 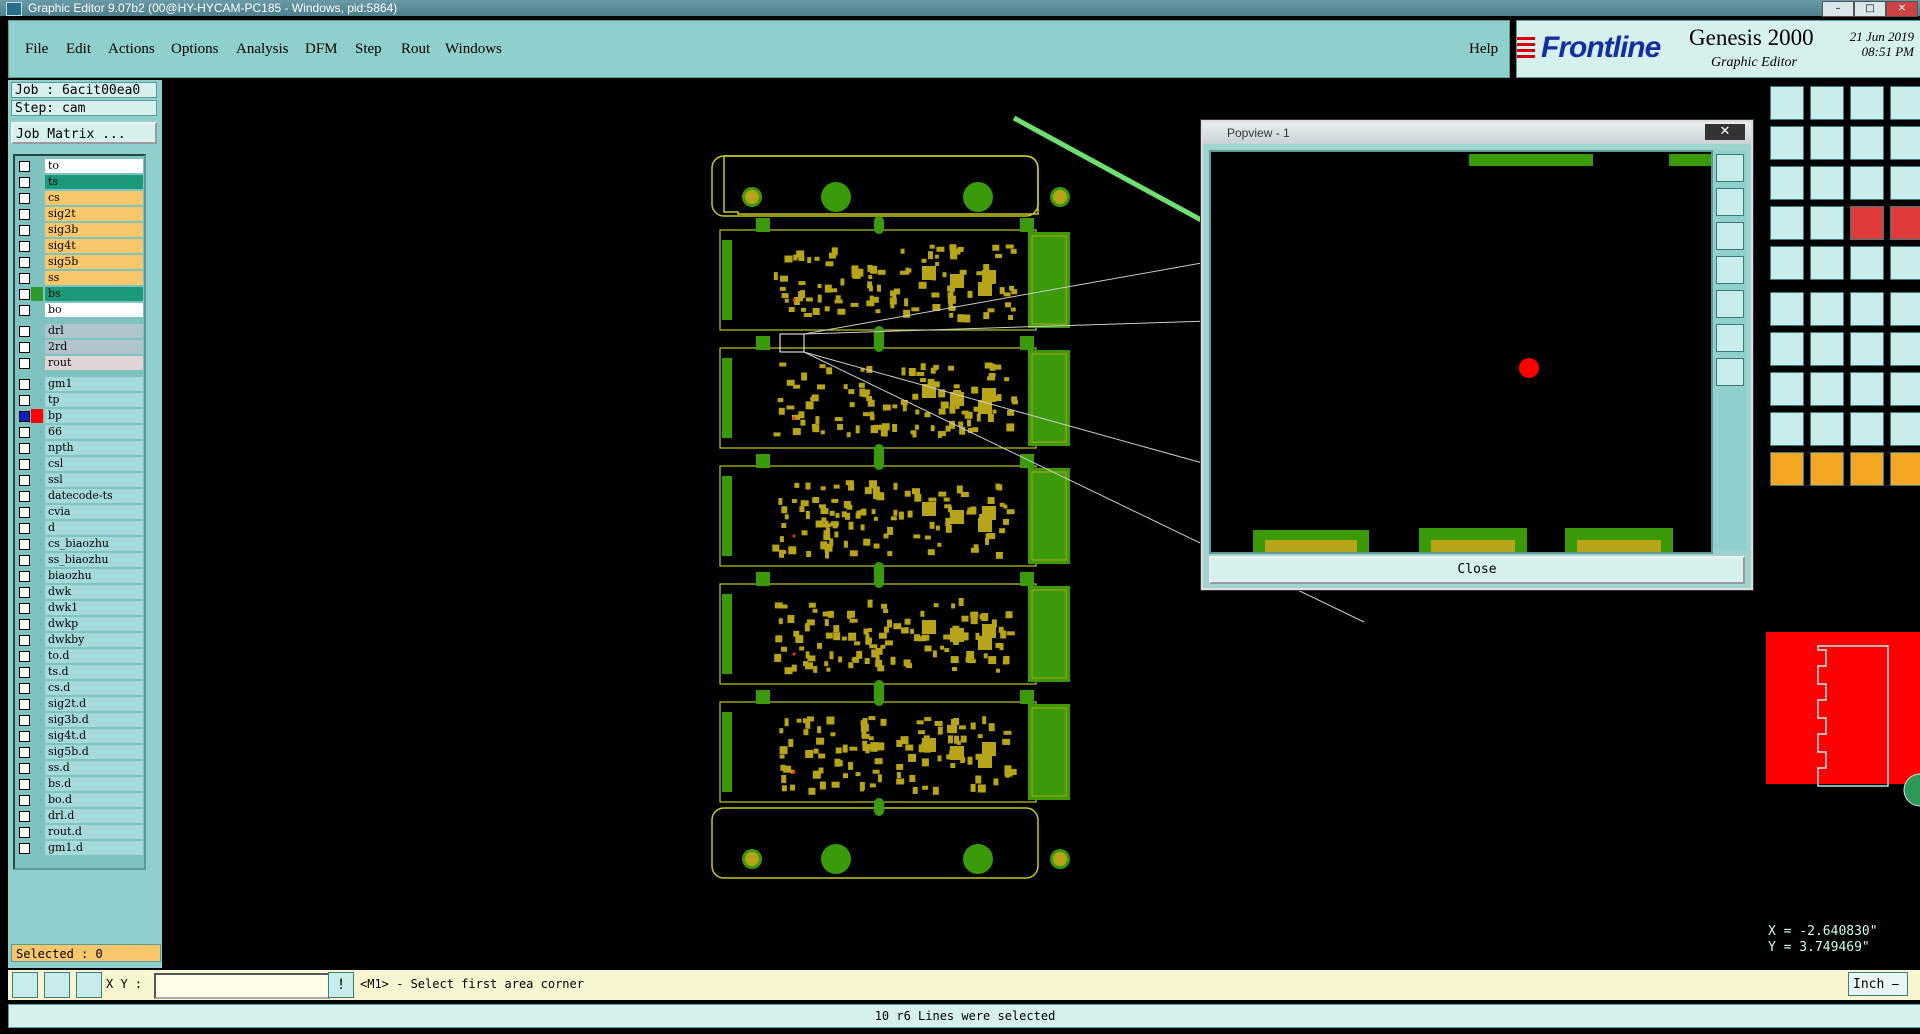 I want to click on layer-row: sig2t.d, so click(x=79, y=704).